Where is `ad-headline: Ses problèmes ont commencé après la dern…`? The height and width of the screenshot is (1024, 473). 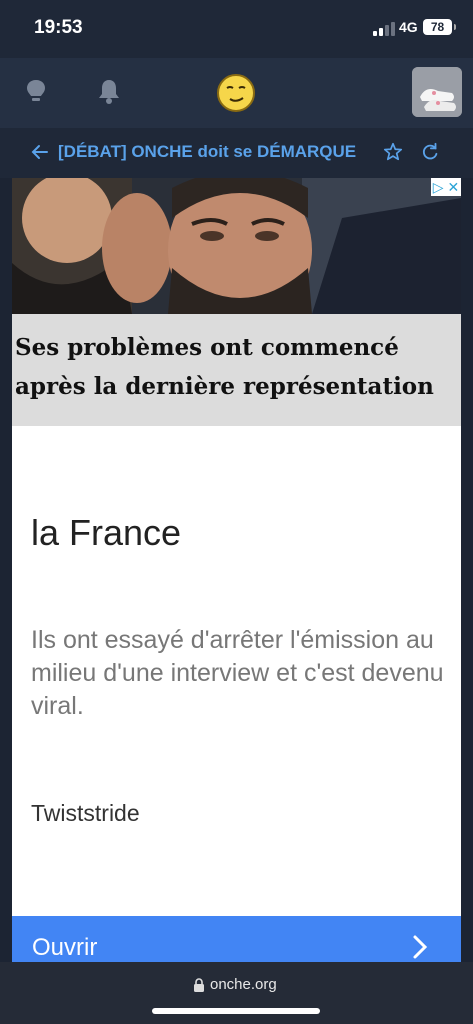 ad-headline: Ses problèmes ont commencé après la dern… is located at coordinates (224, 367).